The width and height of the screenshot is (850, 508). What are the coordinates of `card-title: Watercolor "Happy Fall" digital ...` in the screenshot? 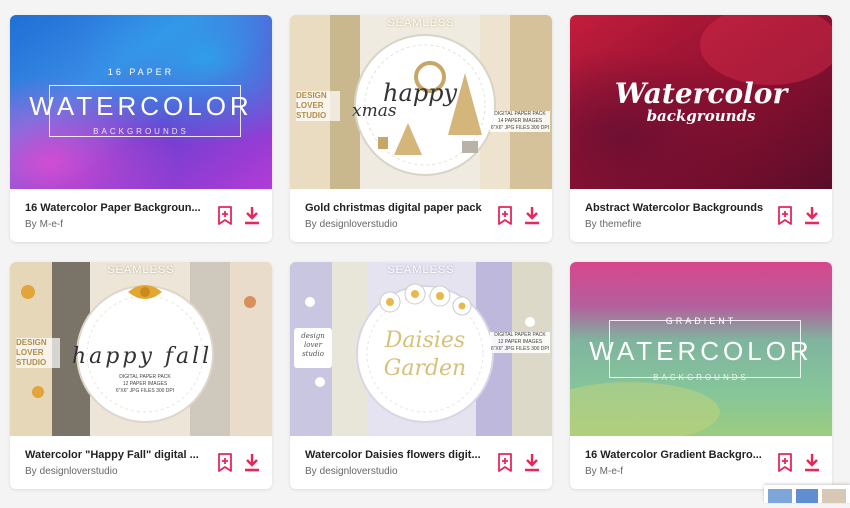 It's located at (115, 455).